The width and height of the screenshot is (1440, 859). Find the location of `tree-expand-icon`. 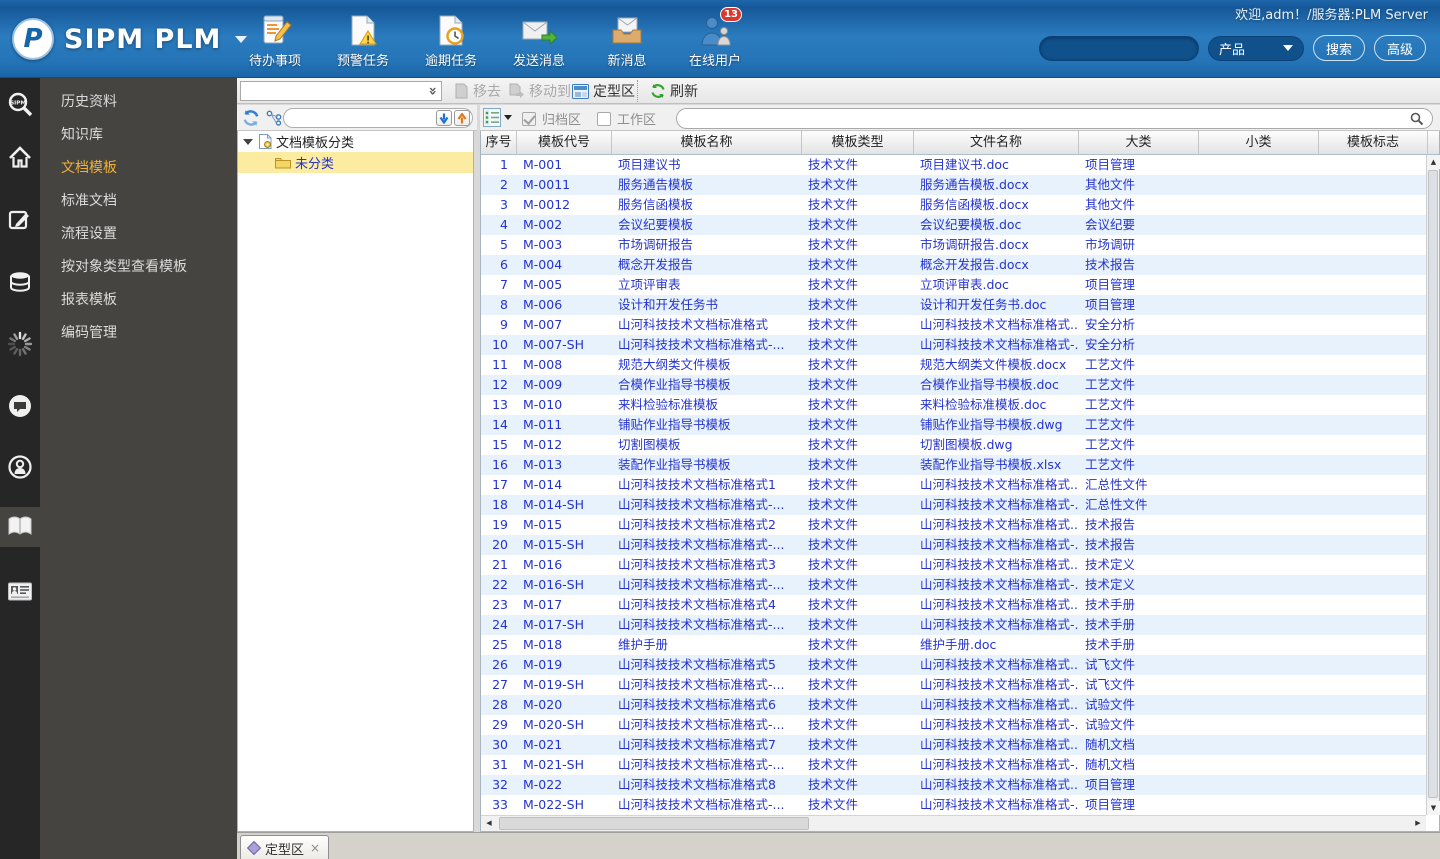

tree-expand-icon is located at coordinates (248, 141).